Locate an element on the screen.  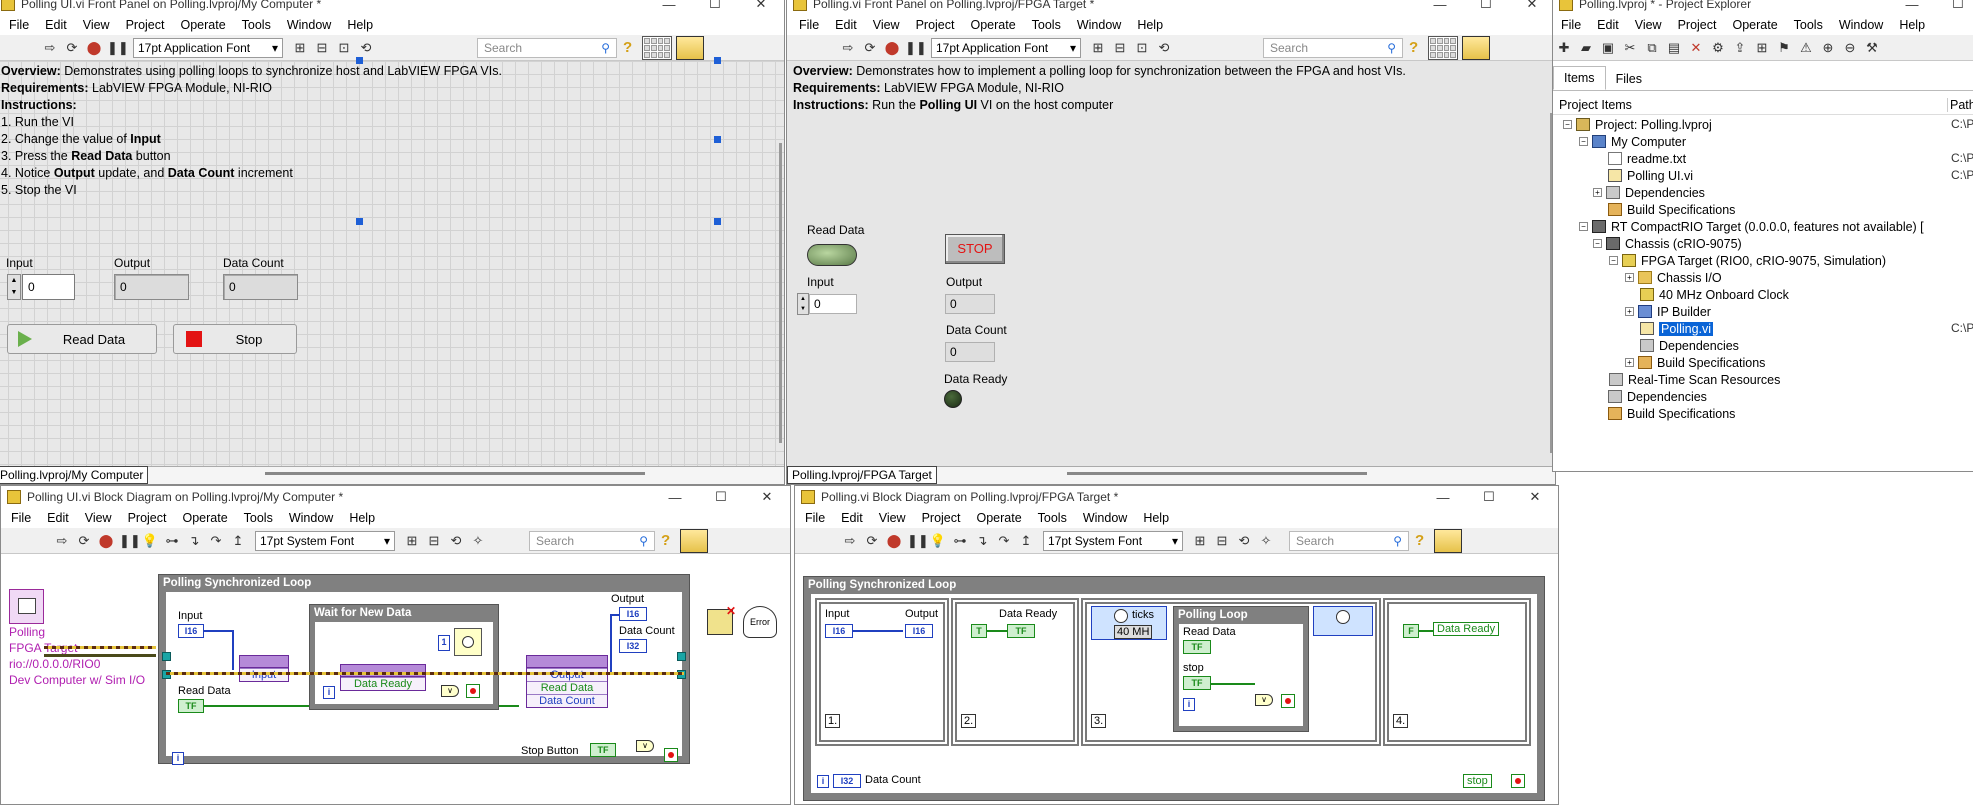
data-count-terminal: I32 is located at coordinates (633, 646).